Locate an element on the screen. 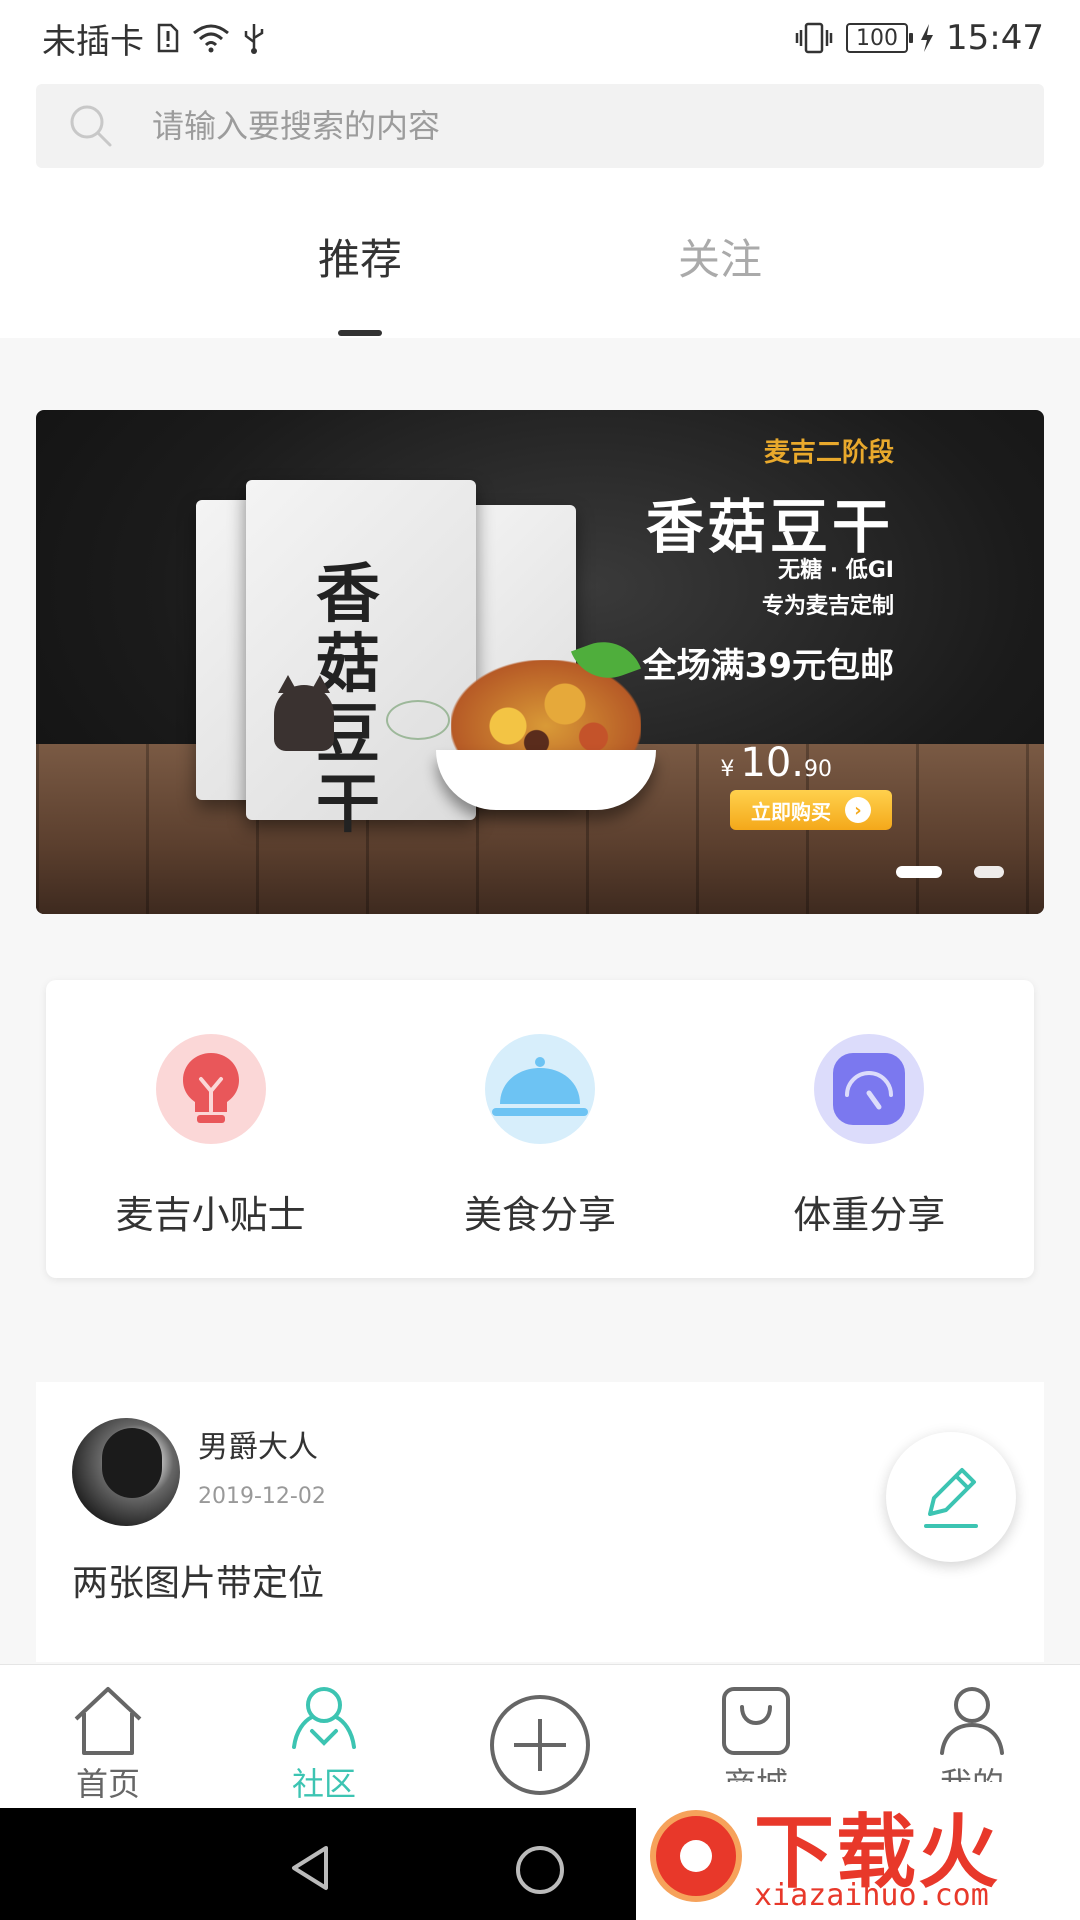  wifi-icon is located at coordinates (211, 38).